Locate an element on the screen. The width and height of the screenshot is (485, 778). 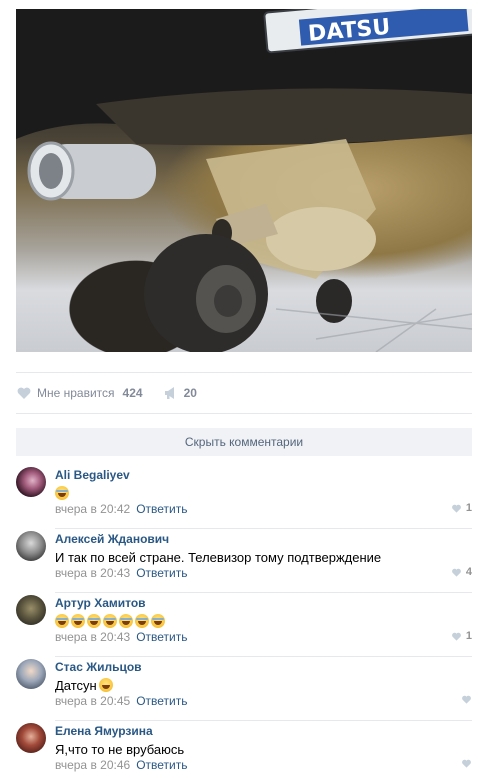
comment-text: Я,что то не врубаюсь is located at coordinates (119, 749).